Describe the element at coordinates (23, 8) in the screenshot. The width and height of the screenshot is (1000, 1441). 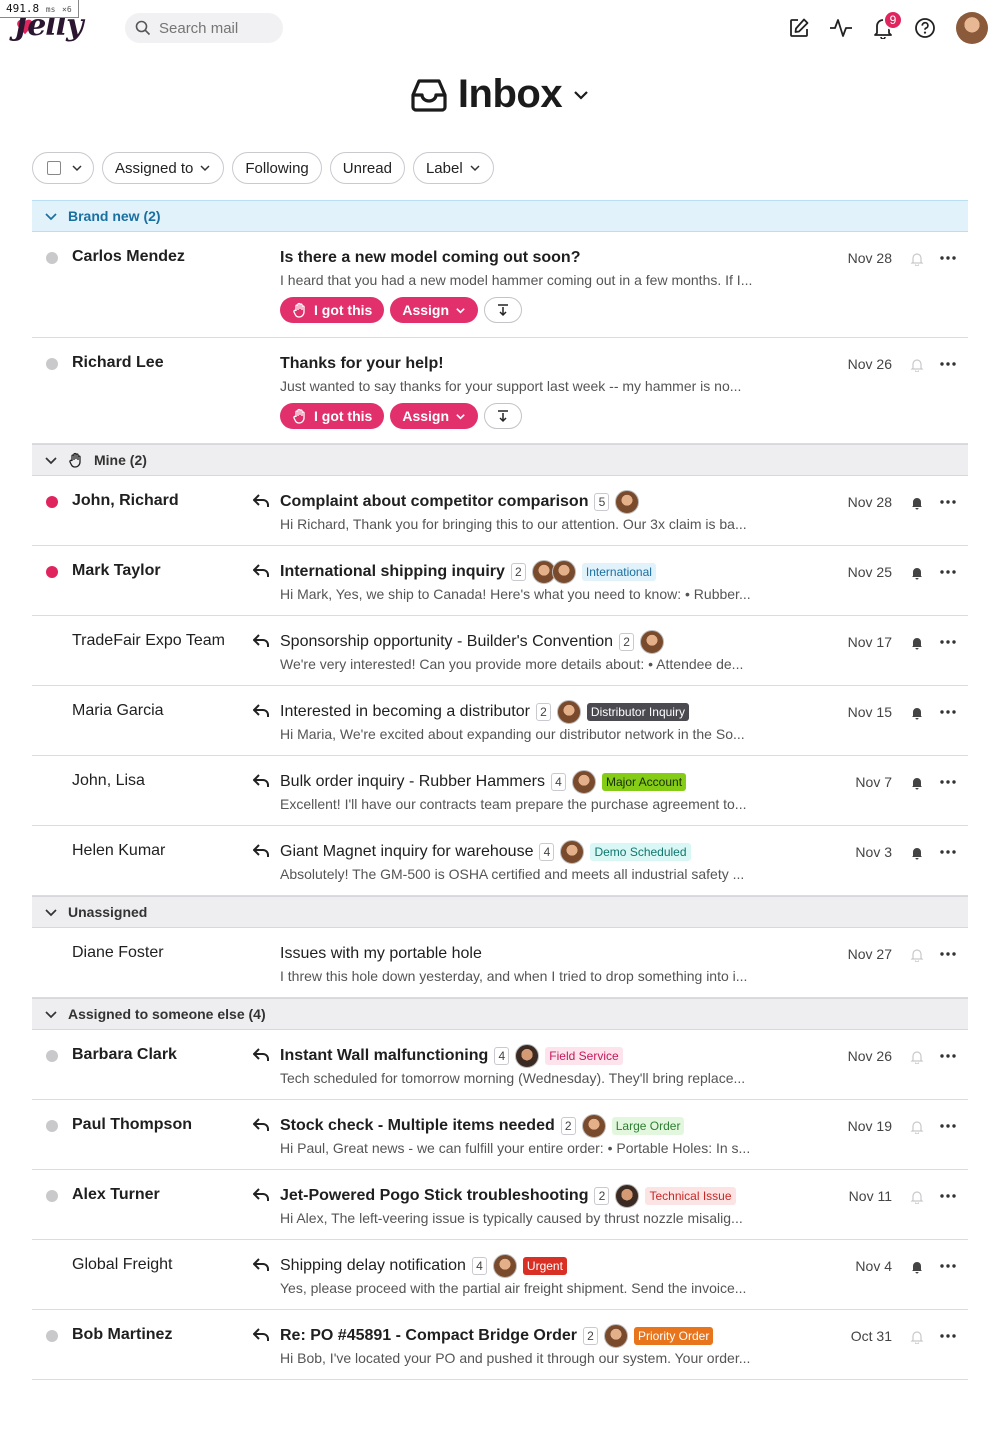
I see `perf-value: 491.8` at that location.